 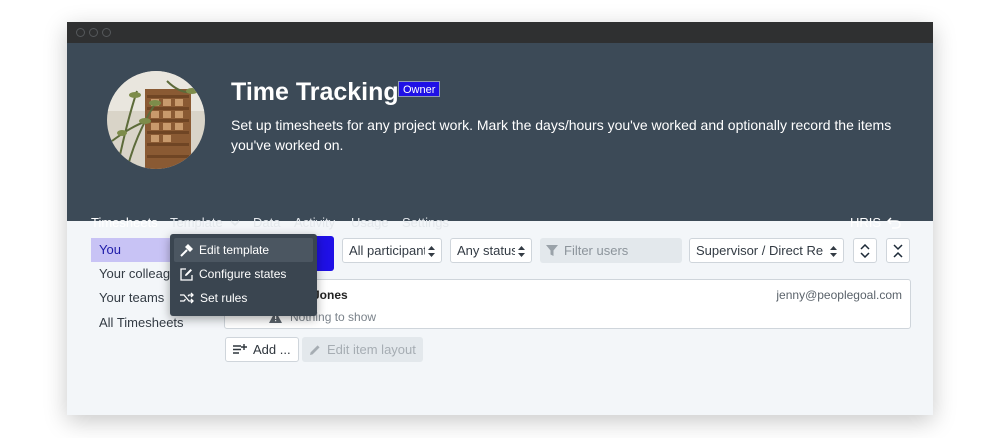 What do you see at coordinates (106, 32) in the screenshot?
I see `window-zoom-dot` at bounding box center [106, 32].